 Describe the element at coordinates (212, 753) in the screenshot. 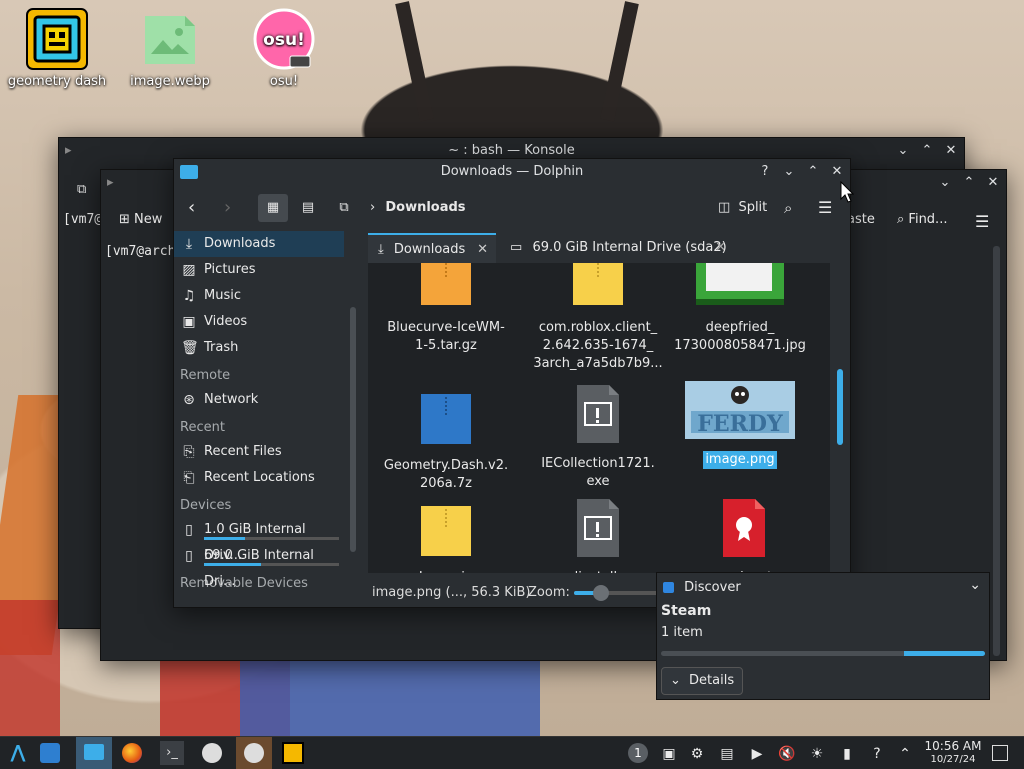

I see `steam-installer-icon` at that location.